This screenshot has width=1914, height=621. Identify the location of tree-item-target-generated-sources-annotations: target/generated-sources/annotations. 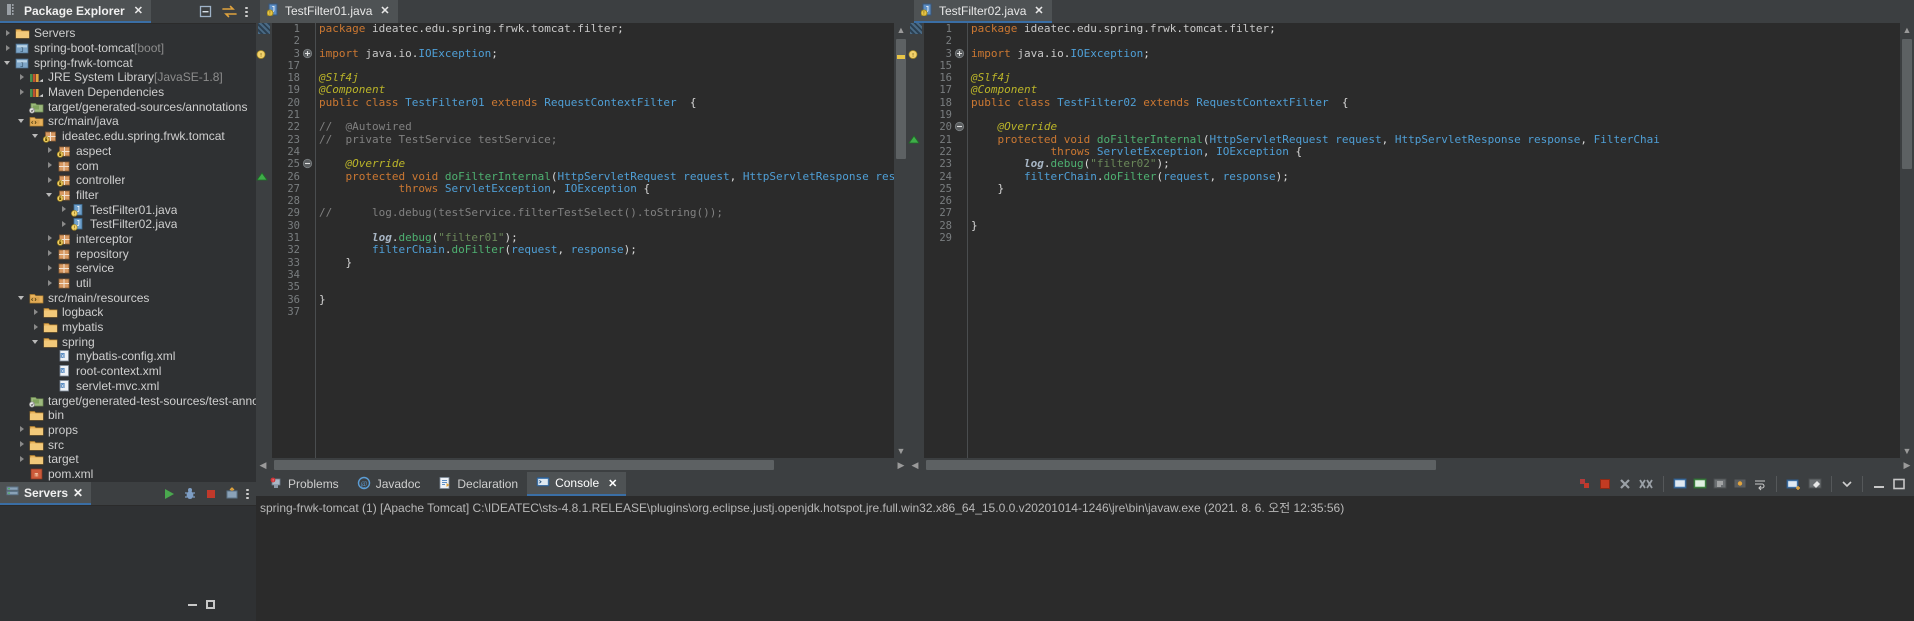
(128, 106).